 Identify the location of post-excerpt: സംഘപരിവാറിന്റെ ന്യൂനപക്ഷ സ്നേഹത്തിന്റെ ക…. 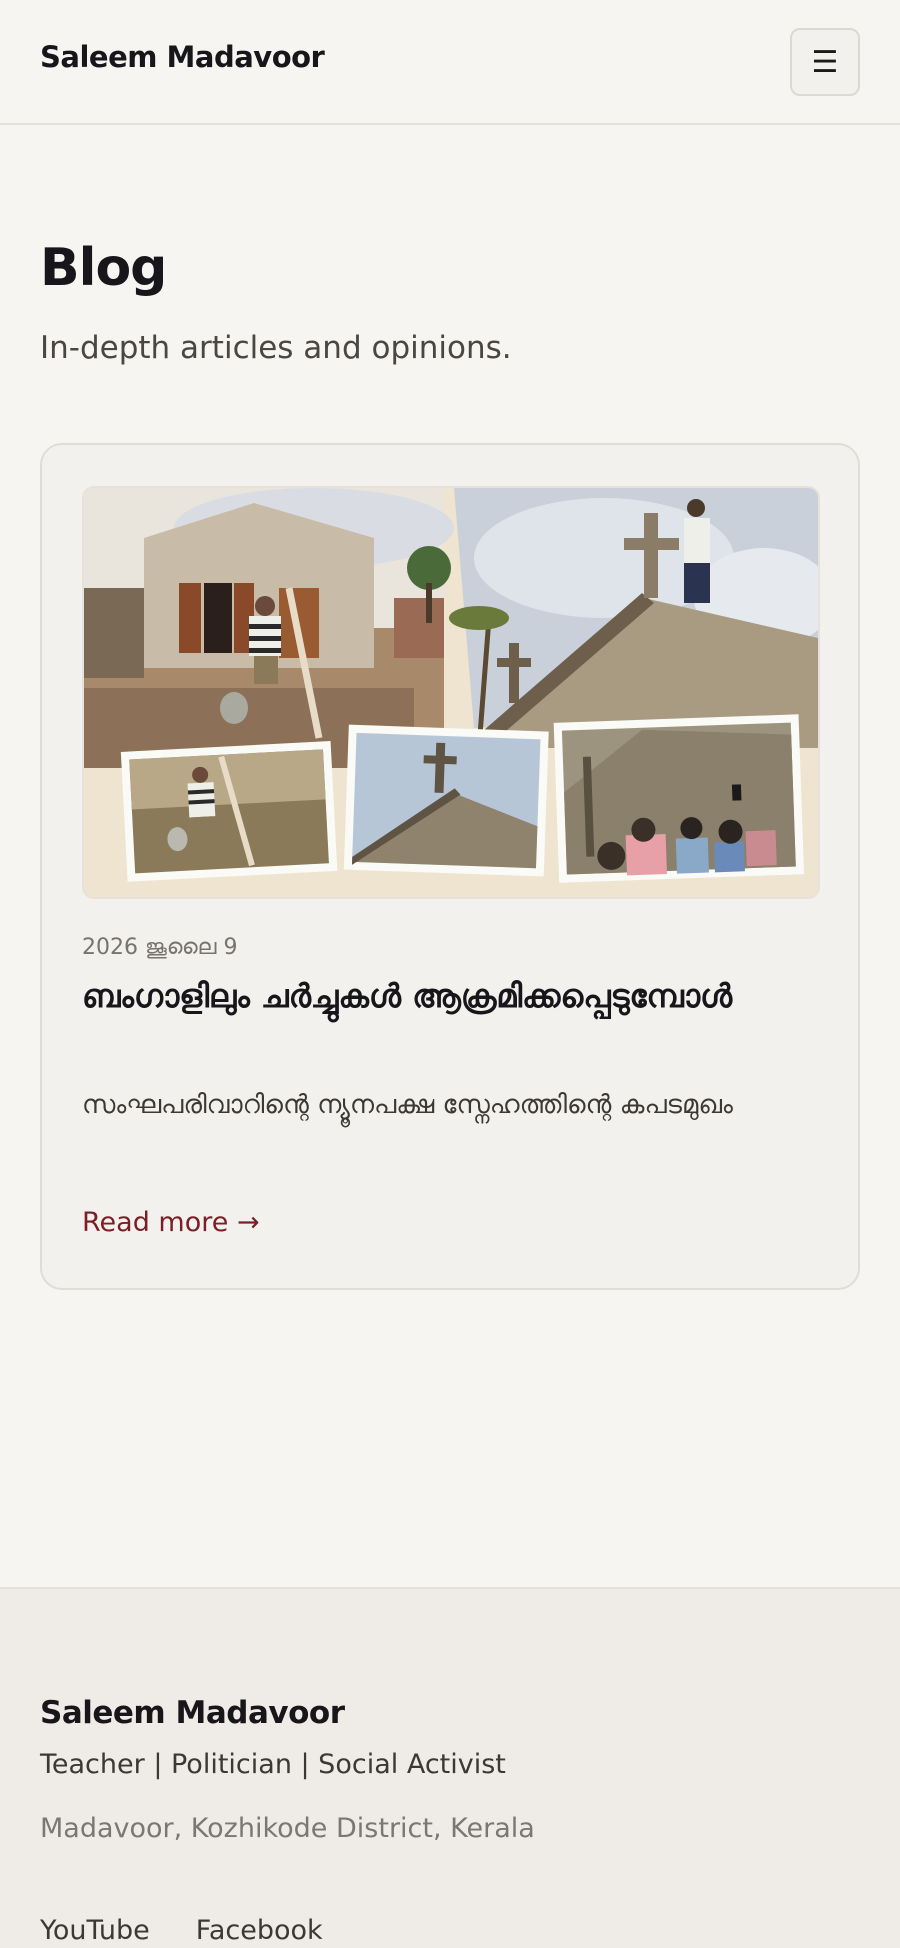
(407, 1105).